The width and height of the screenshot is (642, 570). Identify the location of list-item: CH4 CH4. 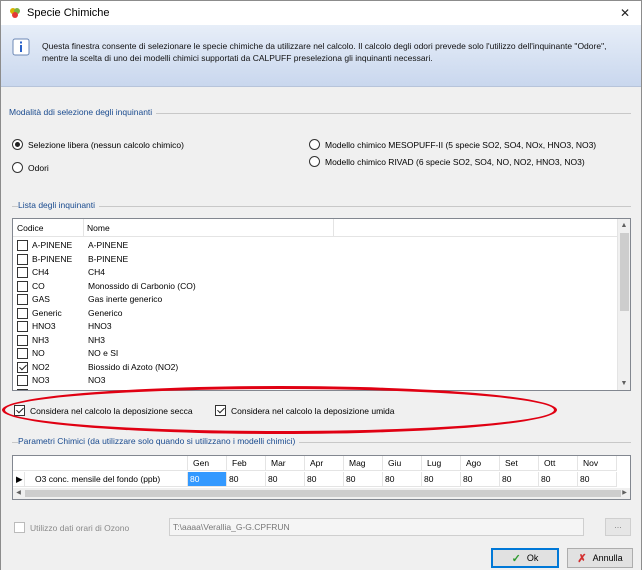
(315, 272).